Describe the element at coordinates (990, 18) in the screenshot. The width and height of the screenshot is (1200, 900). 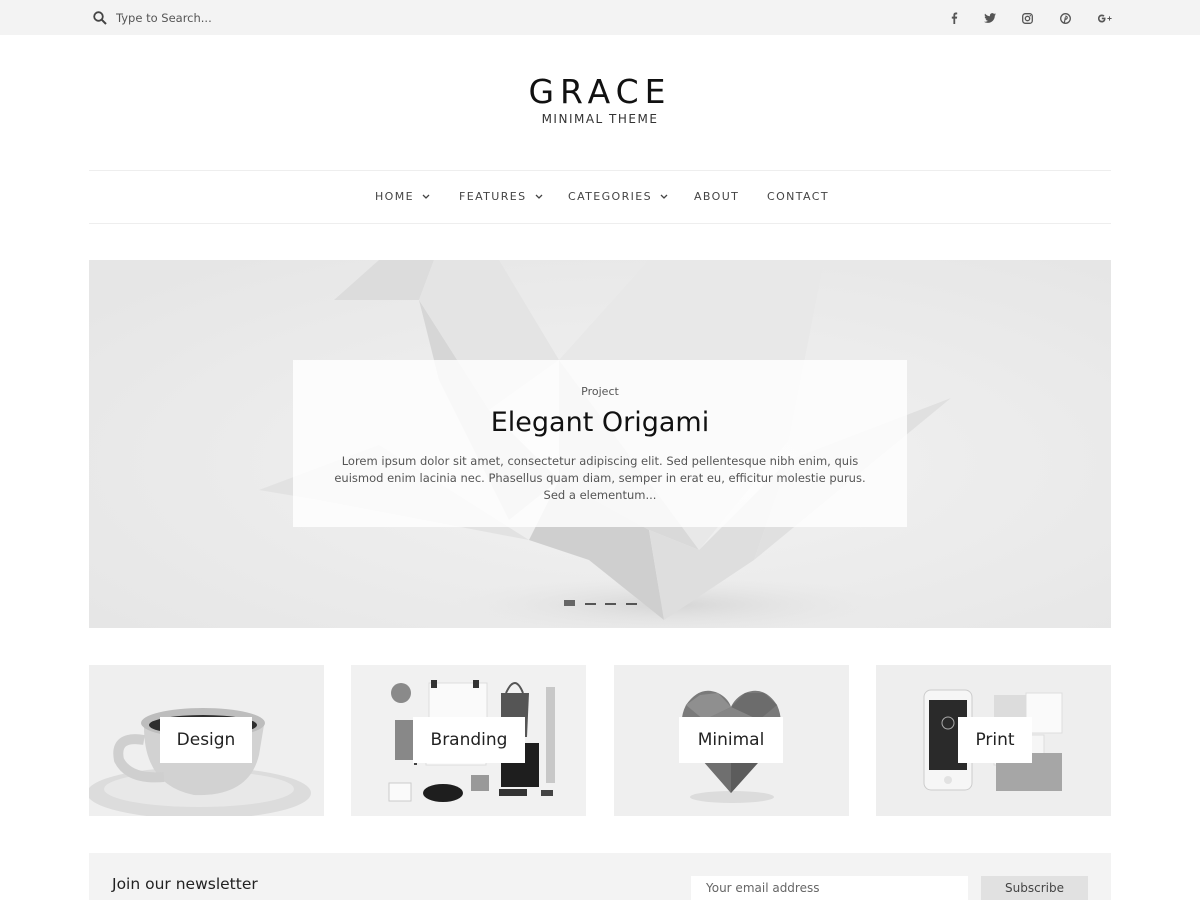
I see `twitter-icon` at that location.